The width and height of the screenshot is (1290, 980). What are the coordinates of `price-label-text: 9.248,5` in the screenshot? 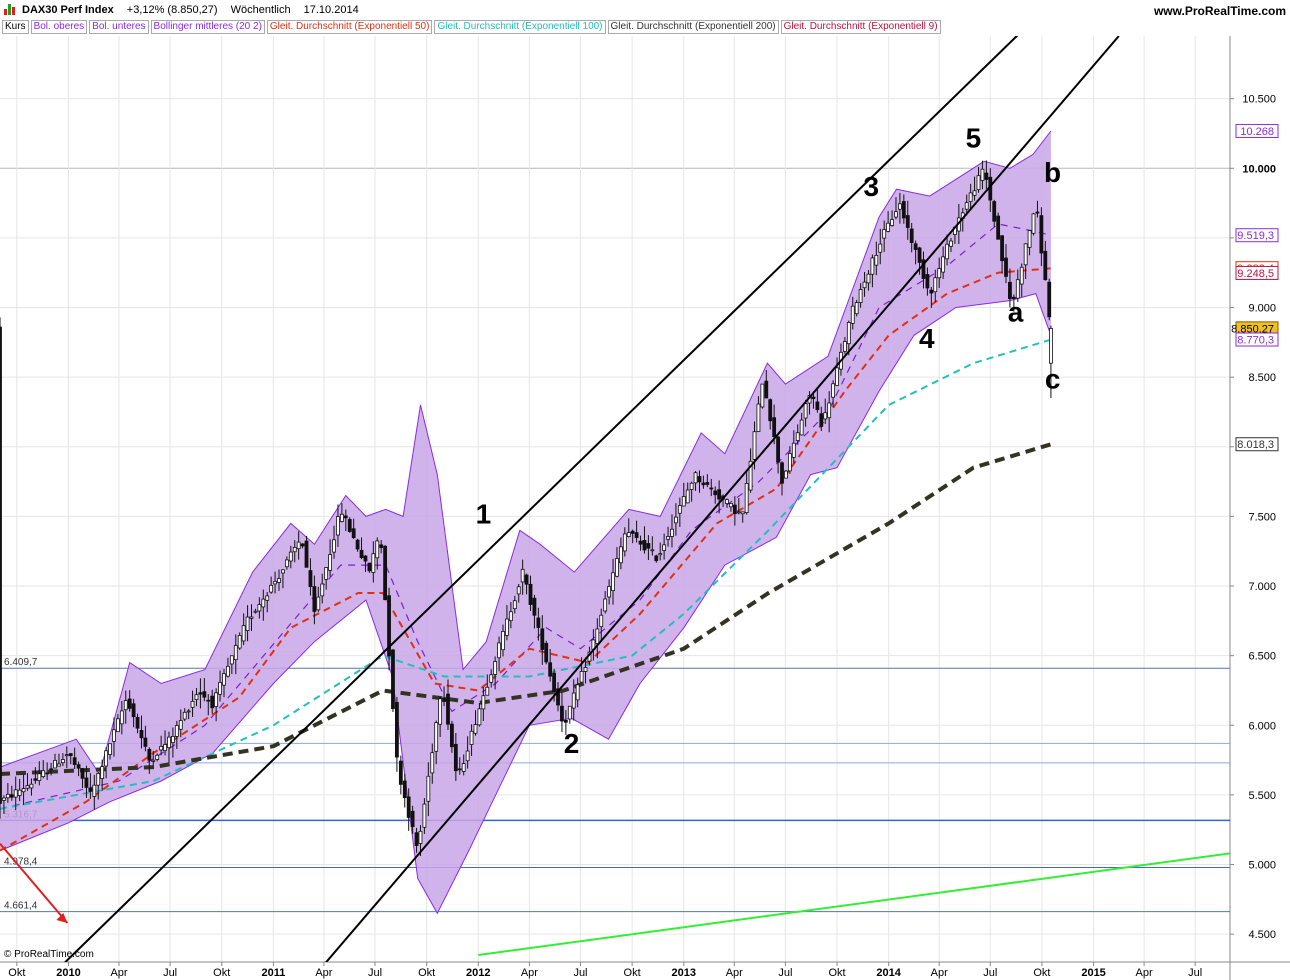 It's located at (1255, 274).